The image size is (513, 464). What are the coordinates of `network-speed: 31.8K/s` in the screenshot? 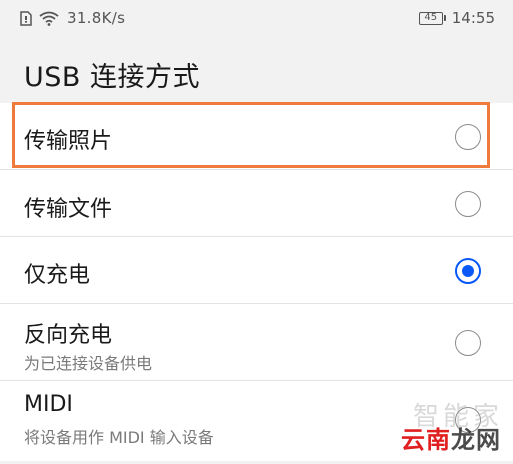 It's located at (96, 18).